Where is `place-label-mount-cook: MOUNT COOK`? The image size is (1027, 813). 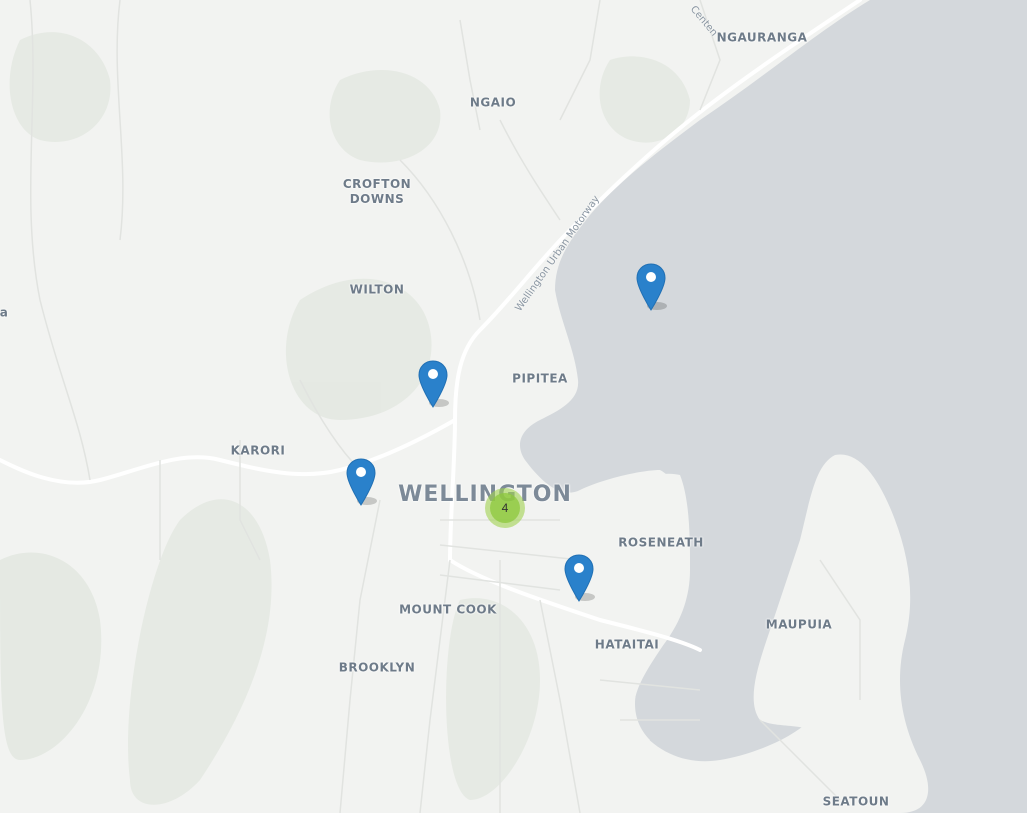 place-label-mount-cook: MOUNT COOK is located at coordinates (448, 609).